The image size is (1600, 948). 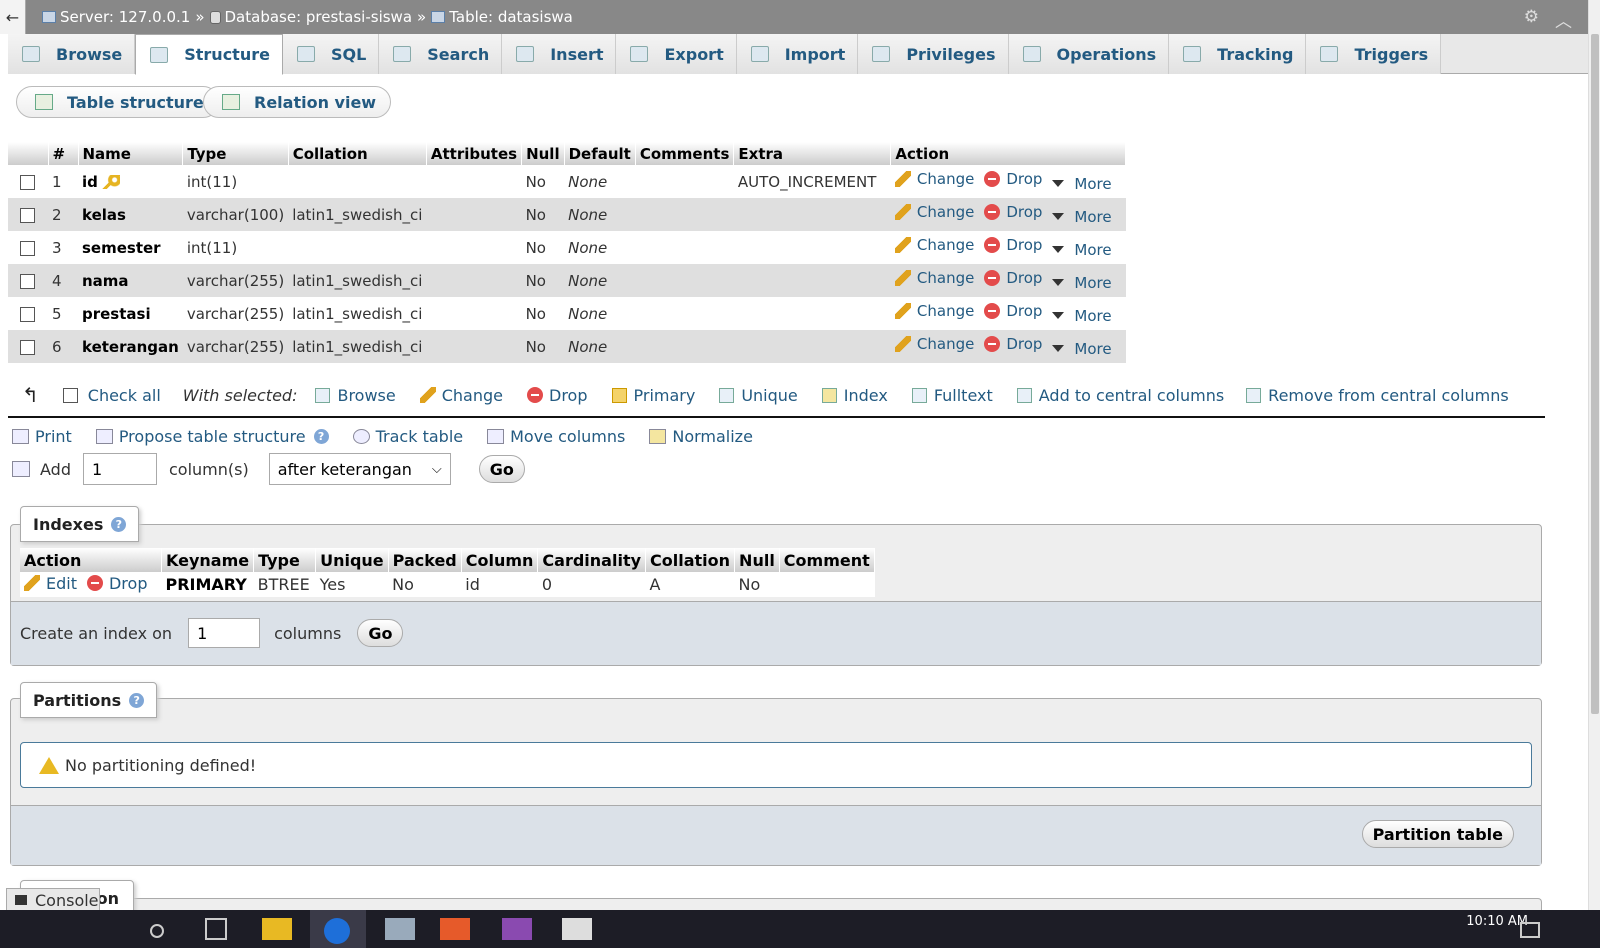 What do you see at coordinates (216, 929) in the screenshot?
I see `task-view-icon` at bounding box center [216, 929].